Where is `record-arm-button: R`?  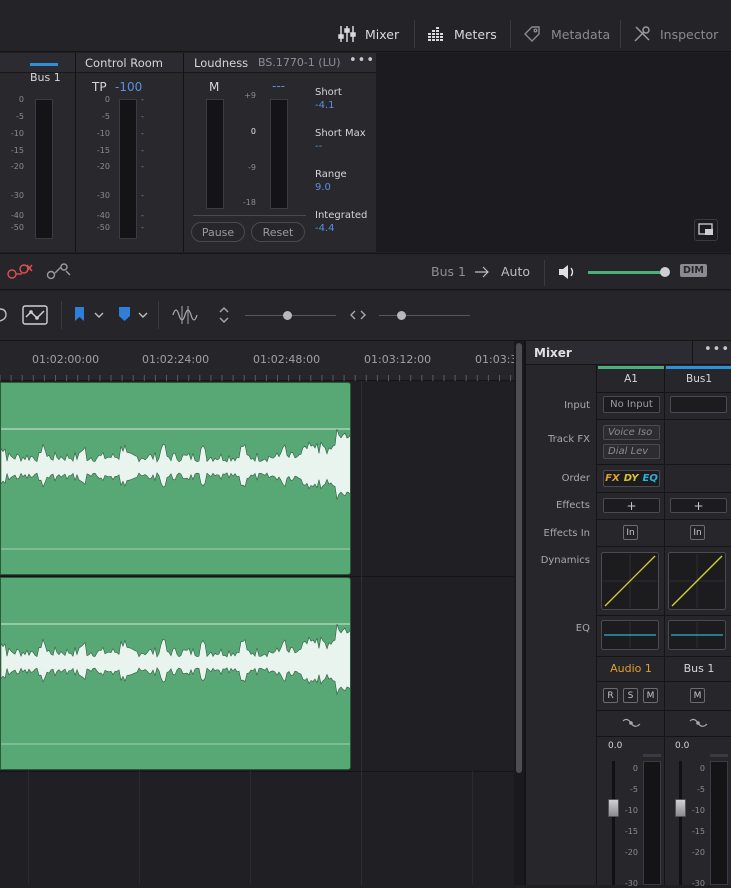
record-arm-button: R is located at coordinates (610, 695).